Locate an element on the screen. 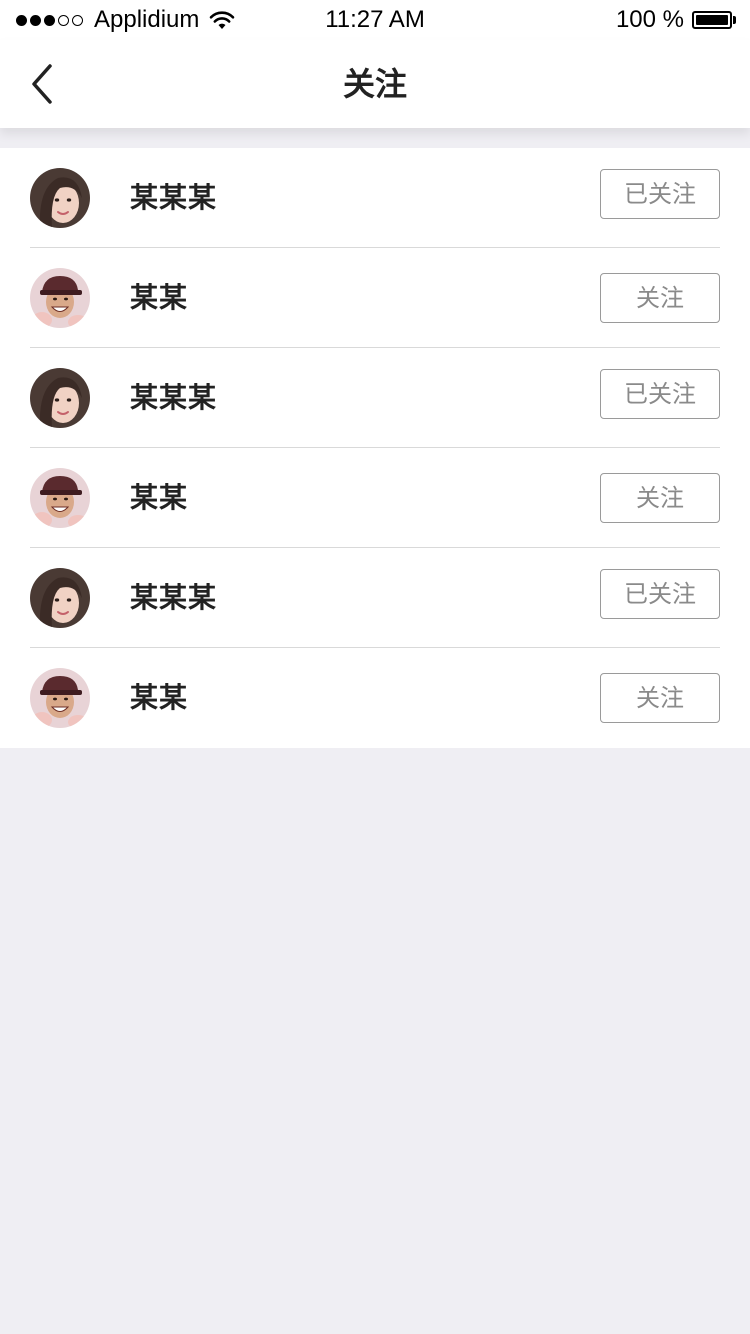 The height and width of the screenshot is (1334, 750). battery-percent: 100 % is located at coordinates (649, 19).